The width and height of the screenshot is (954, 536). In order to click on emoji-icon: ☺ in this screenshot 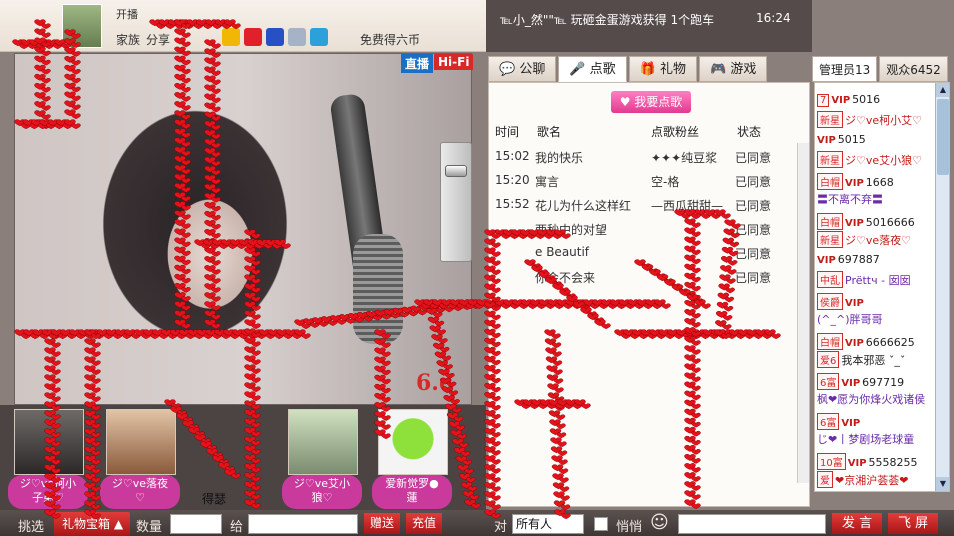, I will do `click(659, 522)`.